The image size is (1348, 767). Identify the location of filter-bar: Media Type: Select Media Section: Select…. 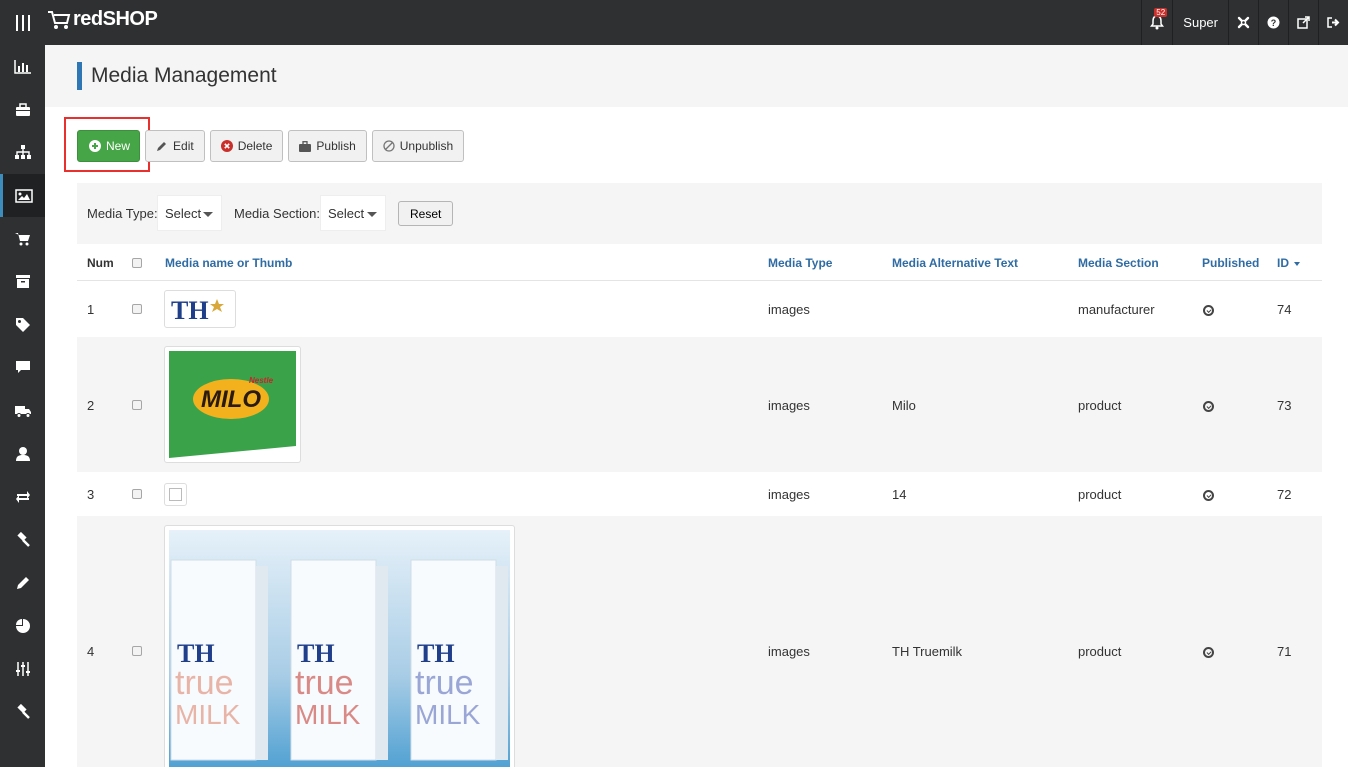
(699, 213).